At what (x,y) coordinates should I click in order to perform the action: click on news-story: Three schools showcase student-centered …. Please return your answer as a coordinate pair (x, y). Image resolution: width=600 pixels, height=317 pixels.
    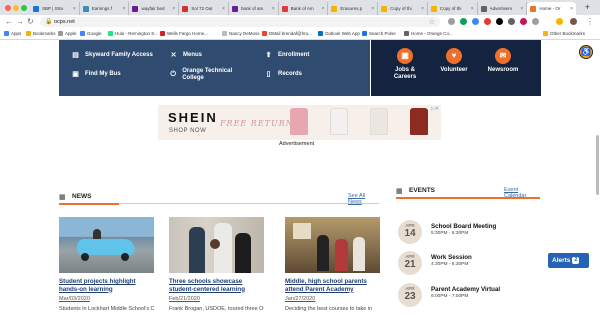
    Looking at the image, I should click on (216, 264).